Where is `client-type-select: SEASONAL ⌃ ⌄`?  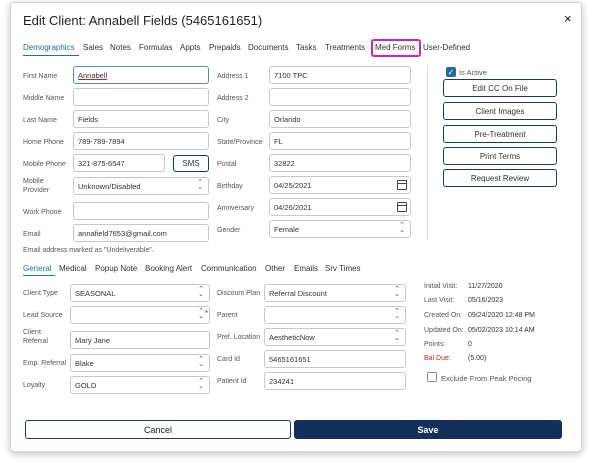 client-type-select: SEASONAL ⌃ ⌄ is located at coordinates (140, 293).